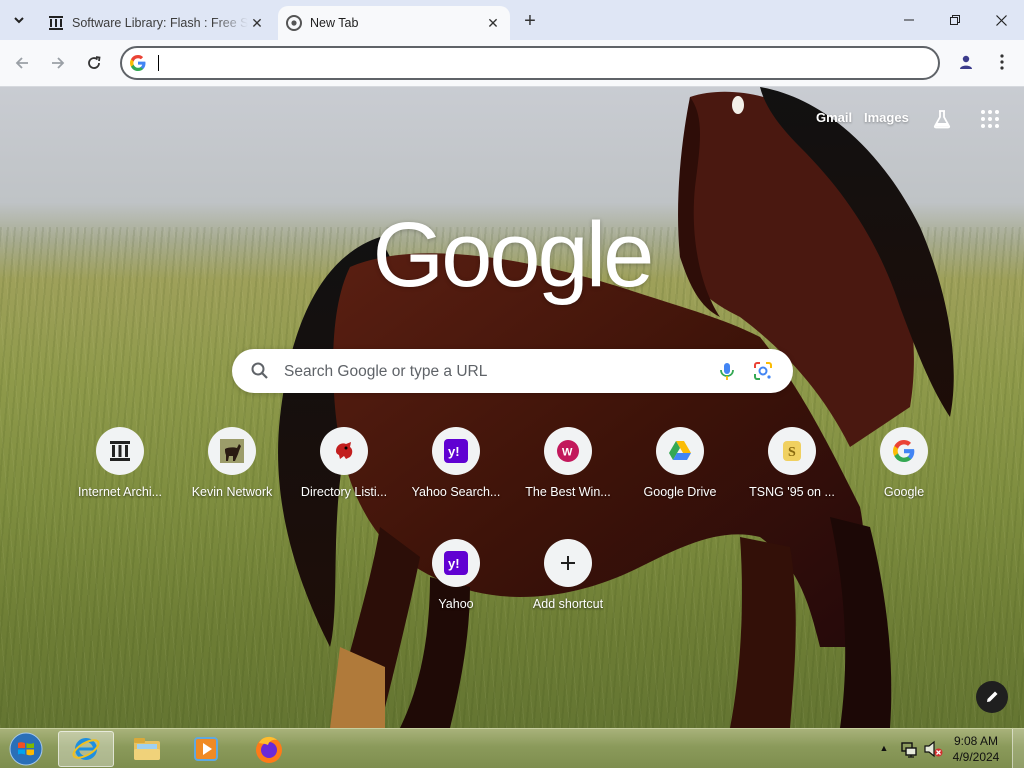 The image size is (1024, 768). I want to click on new-tab-button: +, so click(530, 21).